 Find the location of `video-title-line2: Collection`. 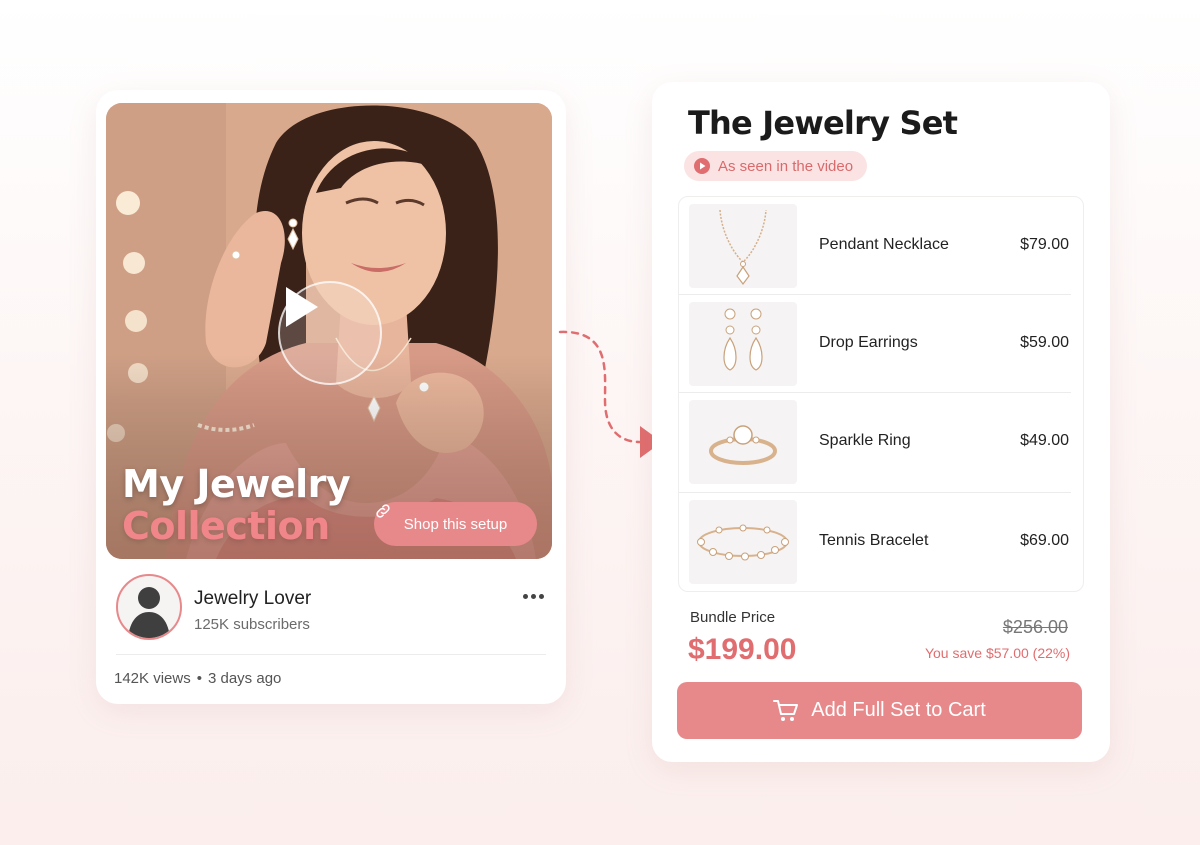

video-title-line2: Collection is located at coordinates (226, 526).